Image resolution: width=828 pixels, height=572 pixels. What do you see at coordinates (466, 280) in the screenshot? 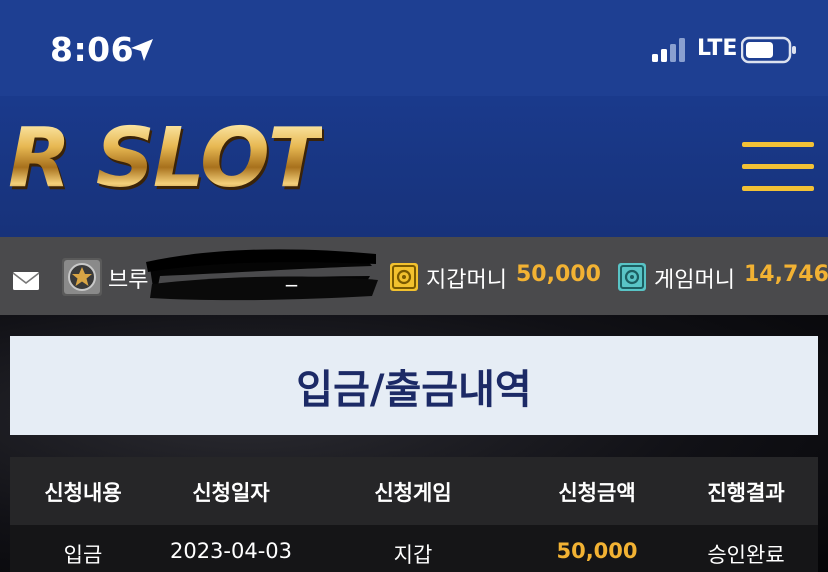
I see `wallet-money-label: 지갑머니` at bounding box center [466, 280].